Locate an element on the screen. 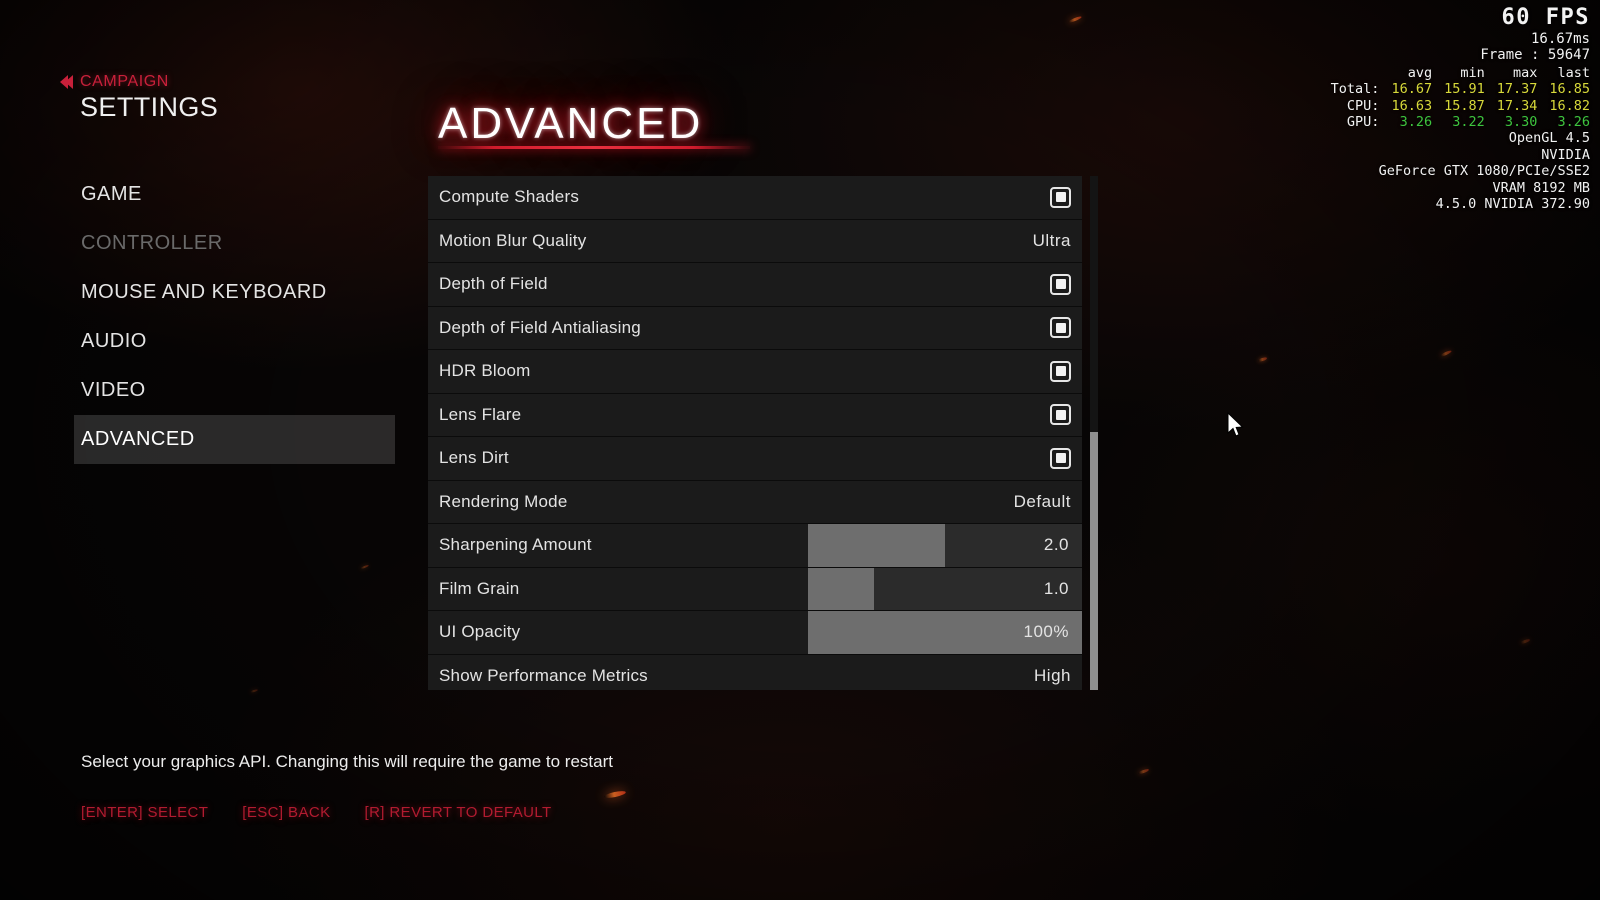 This screenshot has height=900, width=1600. setting-value: 2.0 is located at coordinates (1056, 545).